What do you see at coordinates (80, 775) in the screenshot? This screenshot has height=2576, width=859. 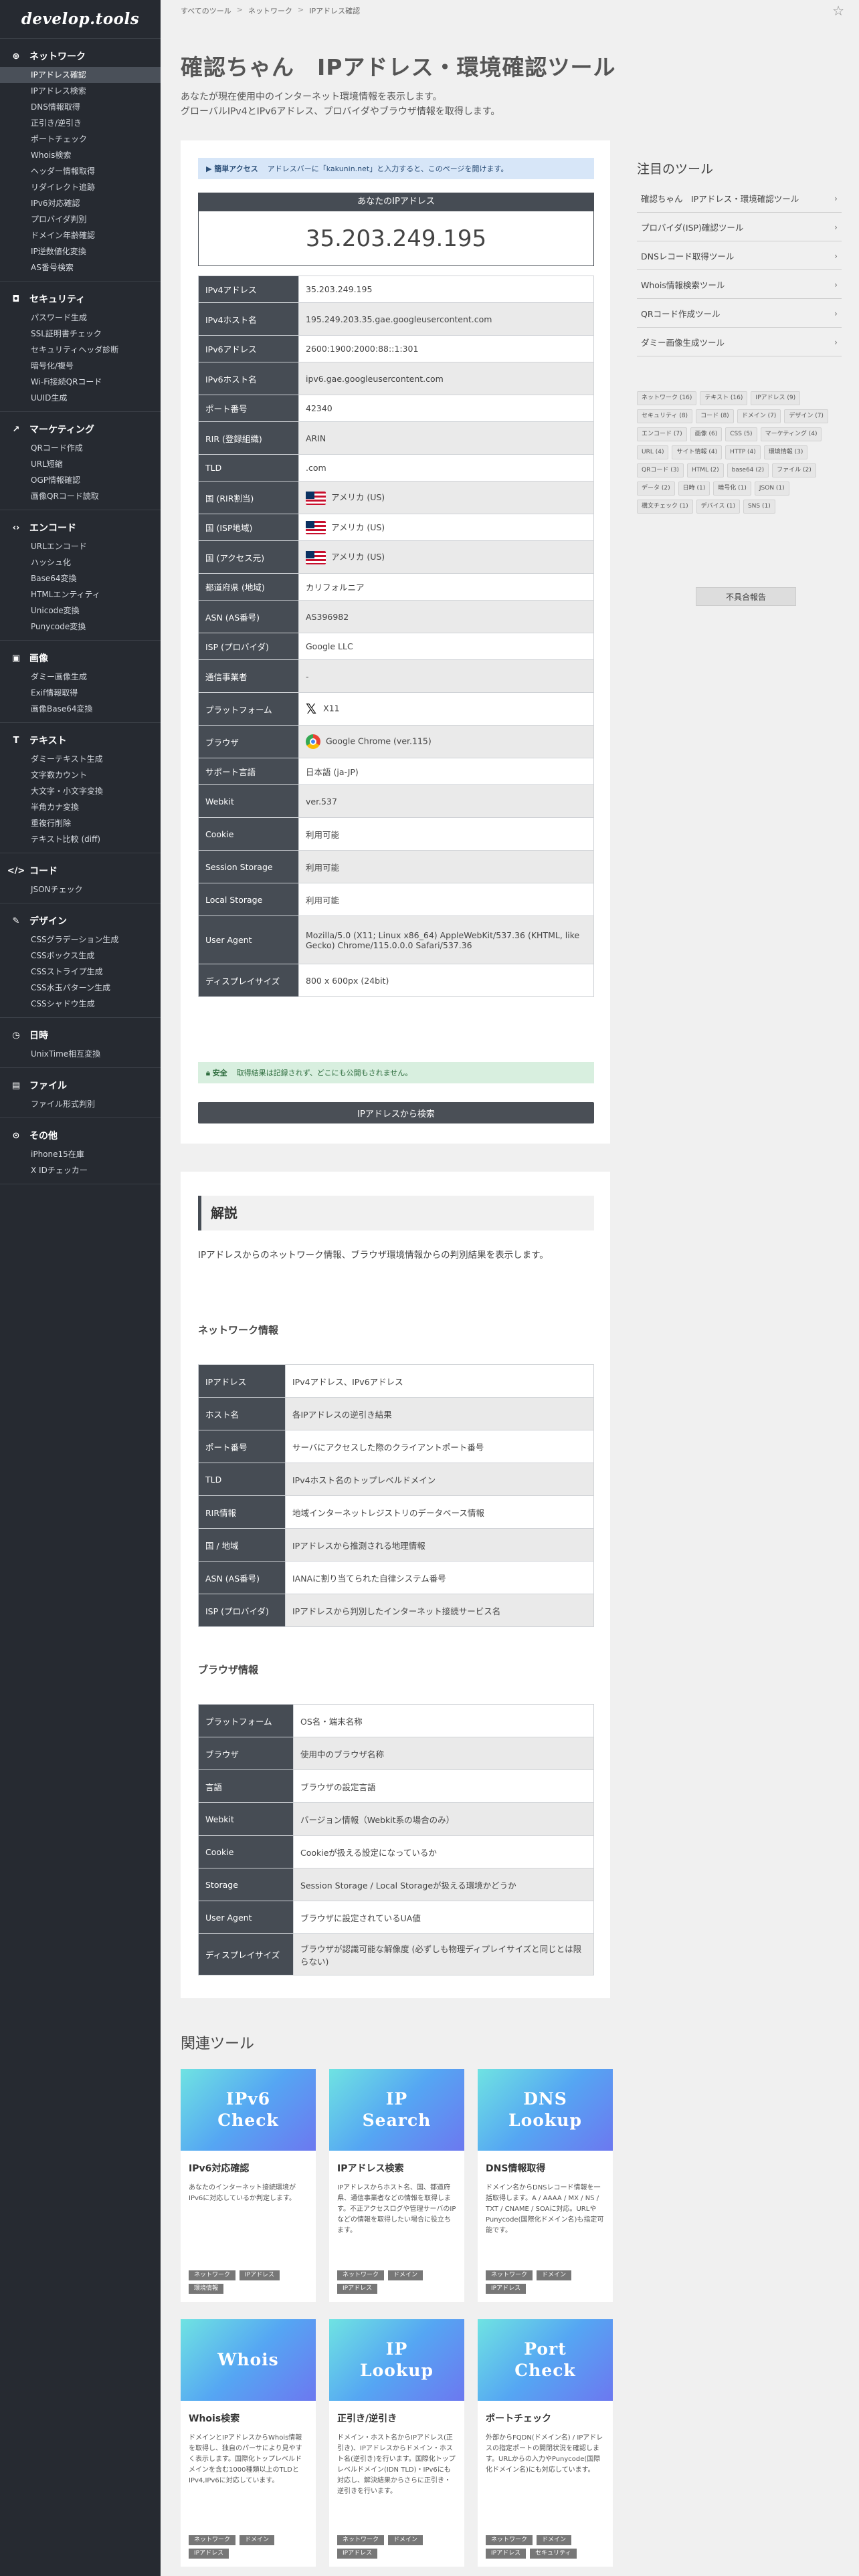 I see `sidebar-item: 文字数カウント` at bounding box center [80, 775].